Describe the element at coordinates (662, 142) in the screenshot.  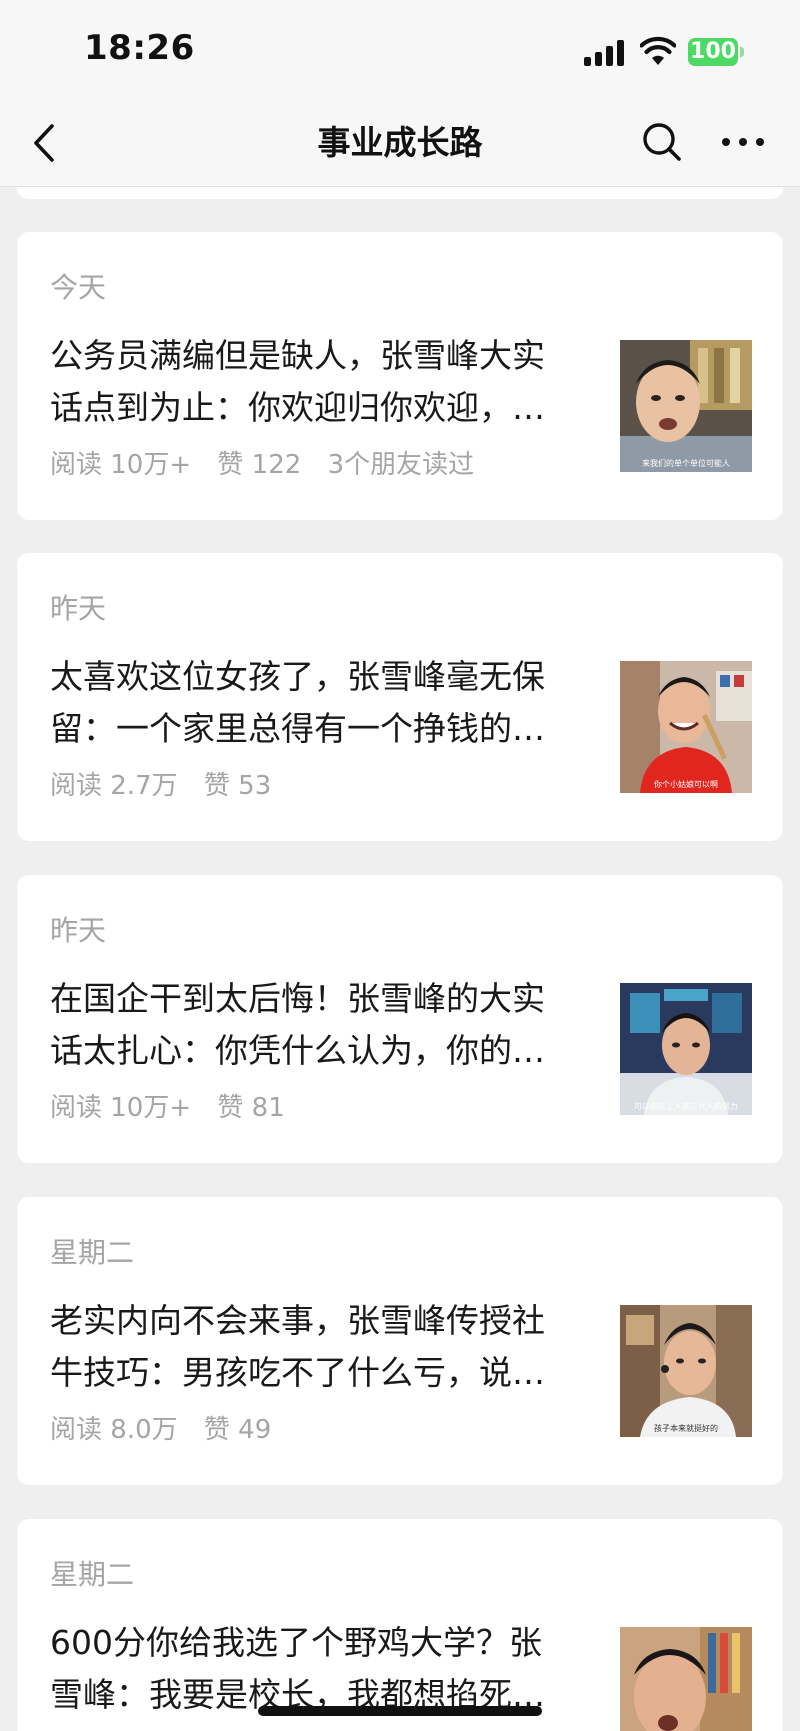
I see `search-icon` at that location.